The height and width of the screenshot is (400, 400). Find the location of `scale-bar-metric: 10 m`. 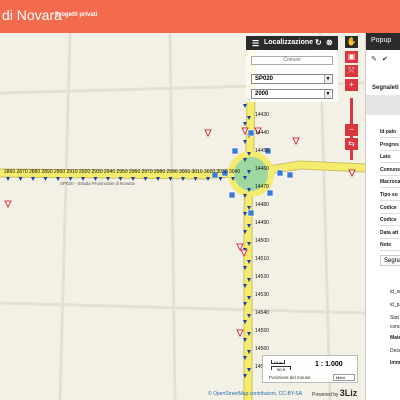

scale-bar-metric: 10 m is located at coordinates (278, 362).